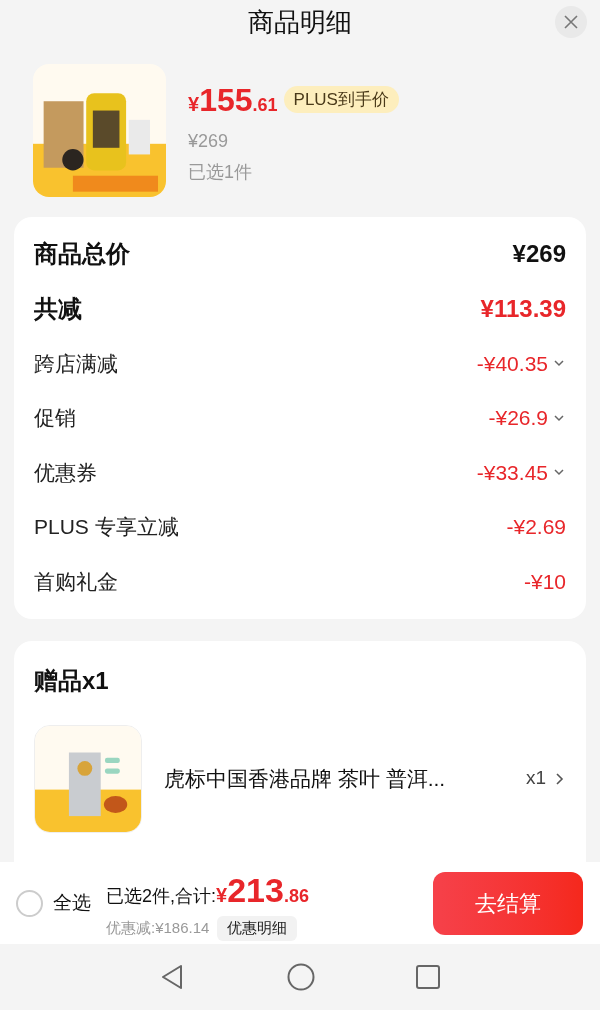  Describe the element at coordinates (539, 254) in the screenshot. I see `summary-value: ¥269` at that location.